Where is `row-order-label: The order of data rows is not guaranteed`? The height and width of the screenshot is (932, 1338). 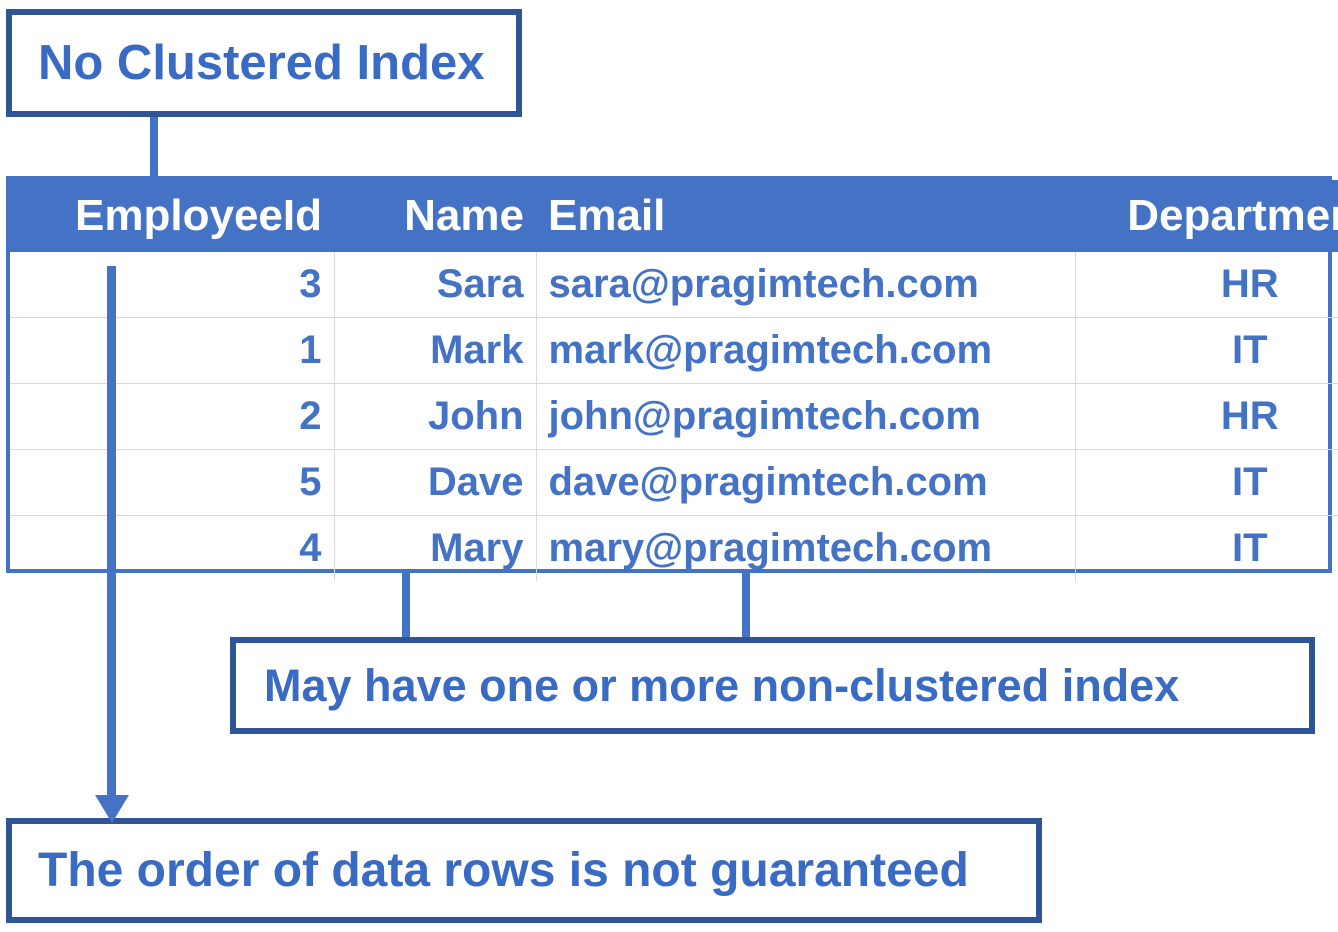
row-order-label: The order of data rows is not guaranteed is located at coordinates (503, 870).